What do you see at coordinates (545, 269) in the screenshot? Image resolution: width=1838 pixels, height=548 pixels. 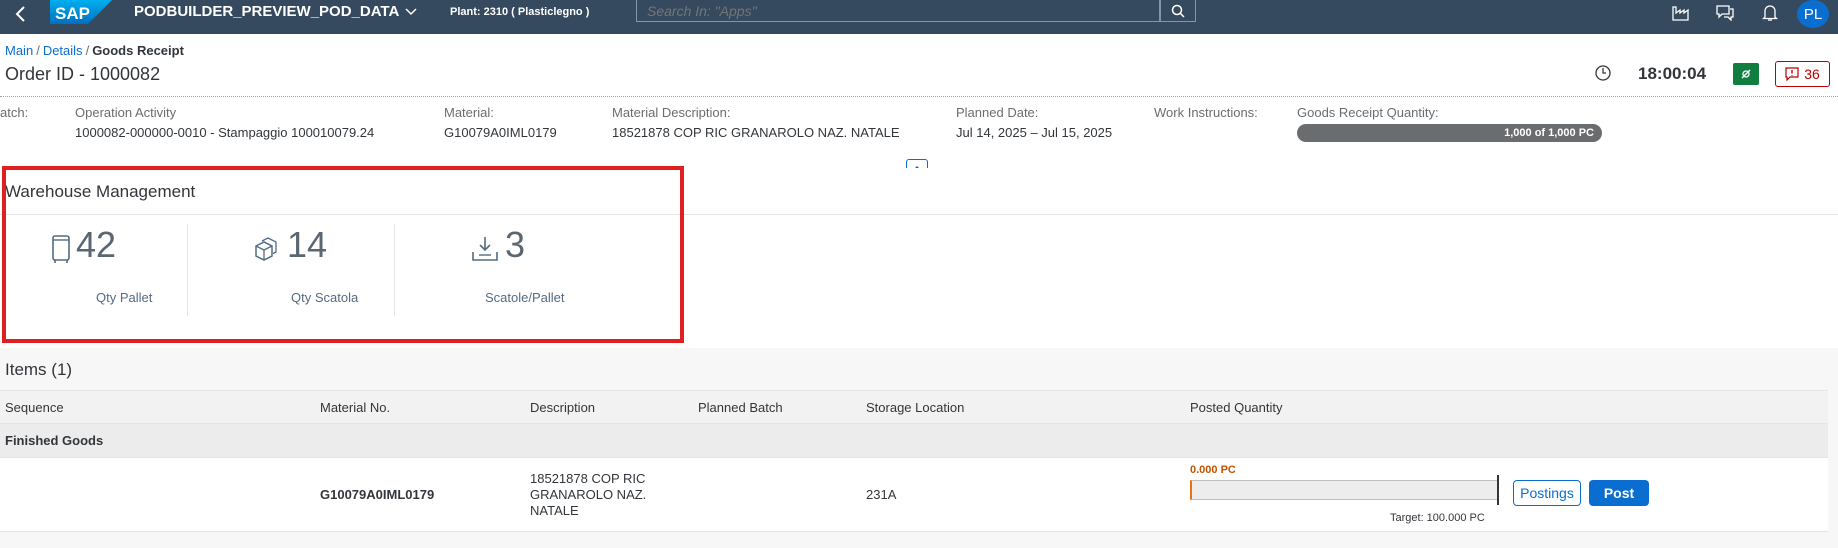 I see `tile-scatole-pallet: 3 Scatole/Pallet` at bounding box center [545, 269].